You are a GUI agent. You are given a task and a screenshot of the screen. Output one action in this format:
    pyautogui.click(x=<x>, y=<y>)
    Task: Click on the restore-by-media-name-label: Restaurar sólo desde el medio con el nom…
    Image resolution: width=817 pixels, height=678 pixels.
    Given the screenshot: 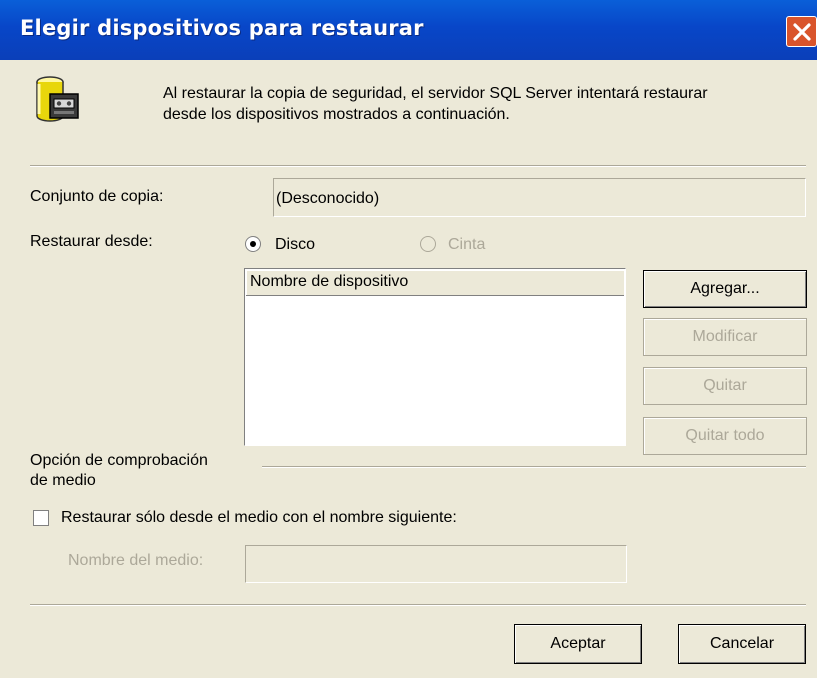 What is the action you would take?
    pyautogui.click(x=259, y=517)
    